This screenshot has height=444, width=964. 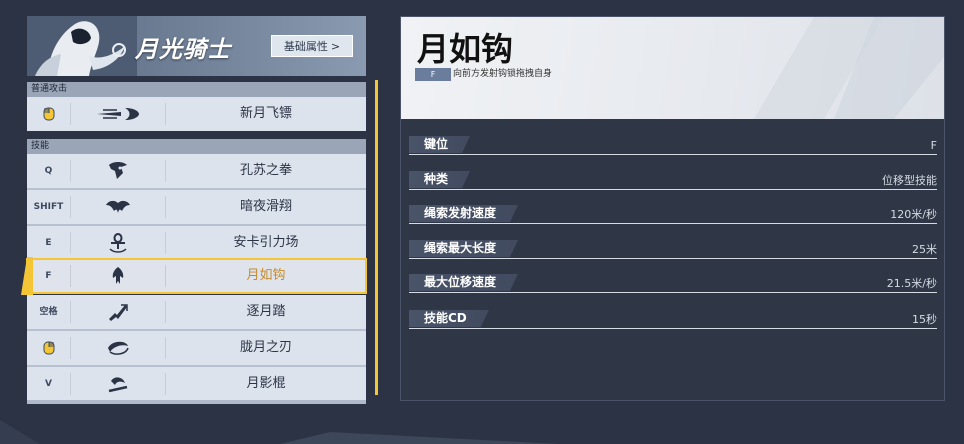 I want to click on skill-name: 新月飞镖, so click(x=265, y=113).